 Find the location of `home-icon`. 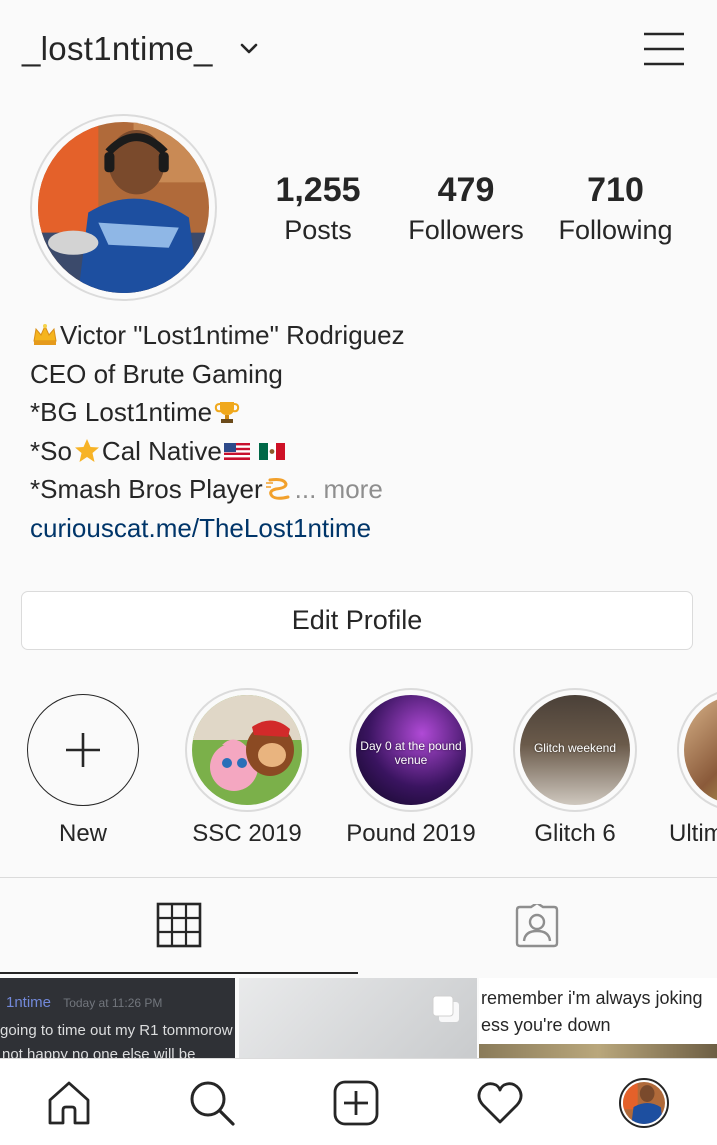

home-icon is located at coordinates (69, 1103).